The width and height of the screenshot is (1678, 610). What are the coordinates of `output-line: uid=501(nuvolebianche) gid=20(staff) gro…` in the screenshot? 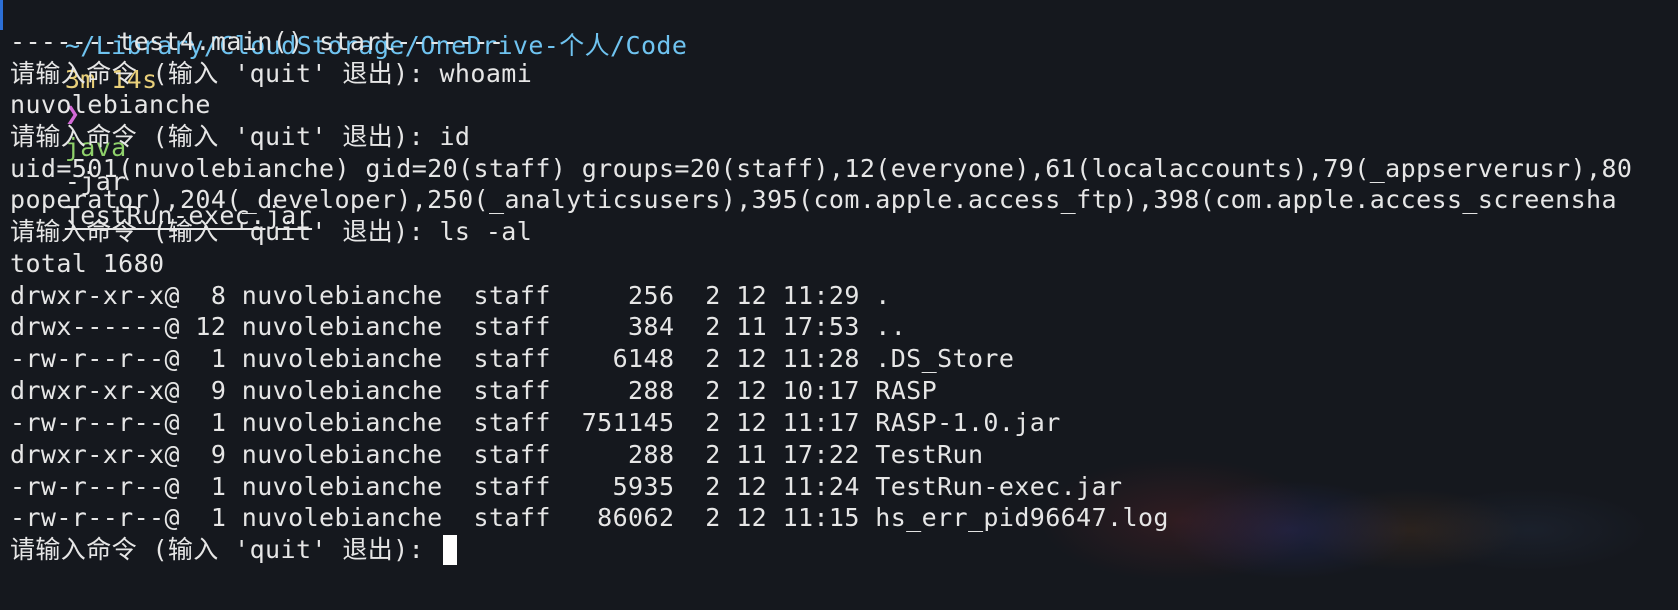 It's located at (821, 168).